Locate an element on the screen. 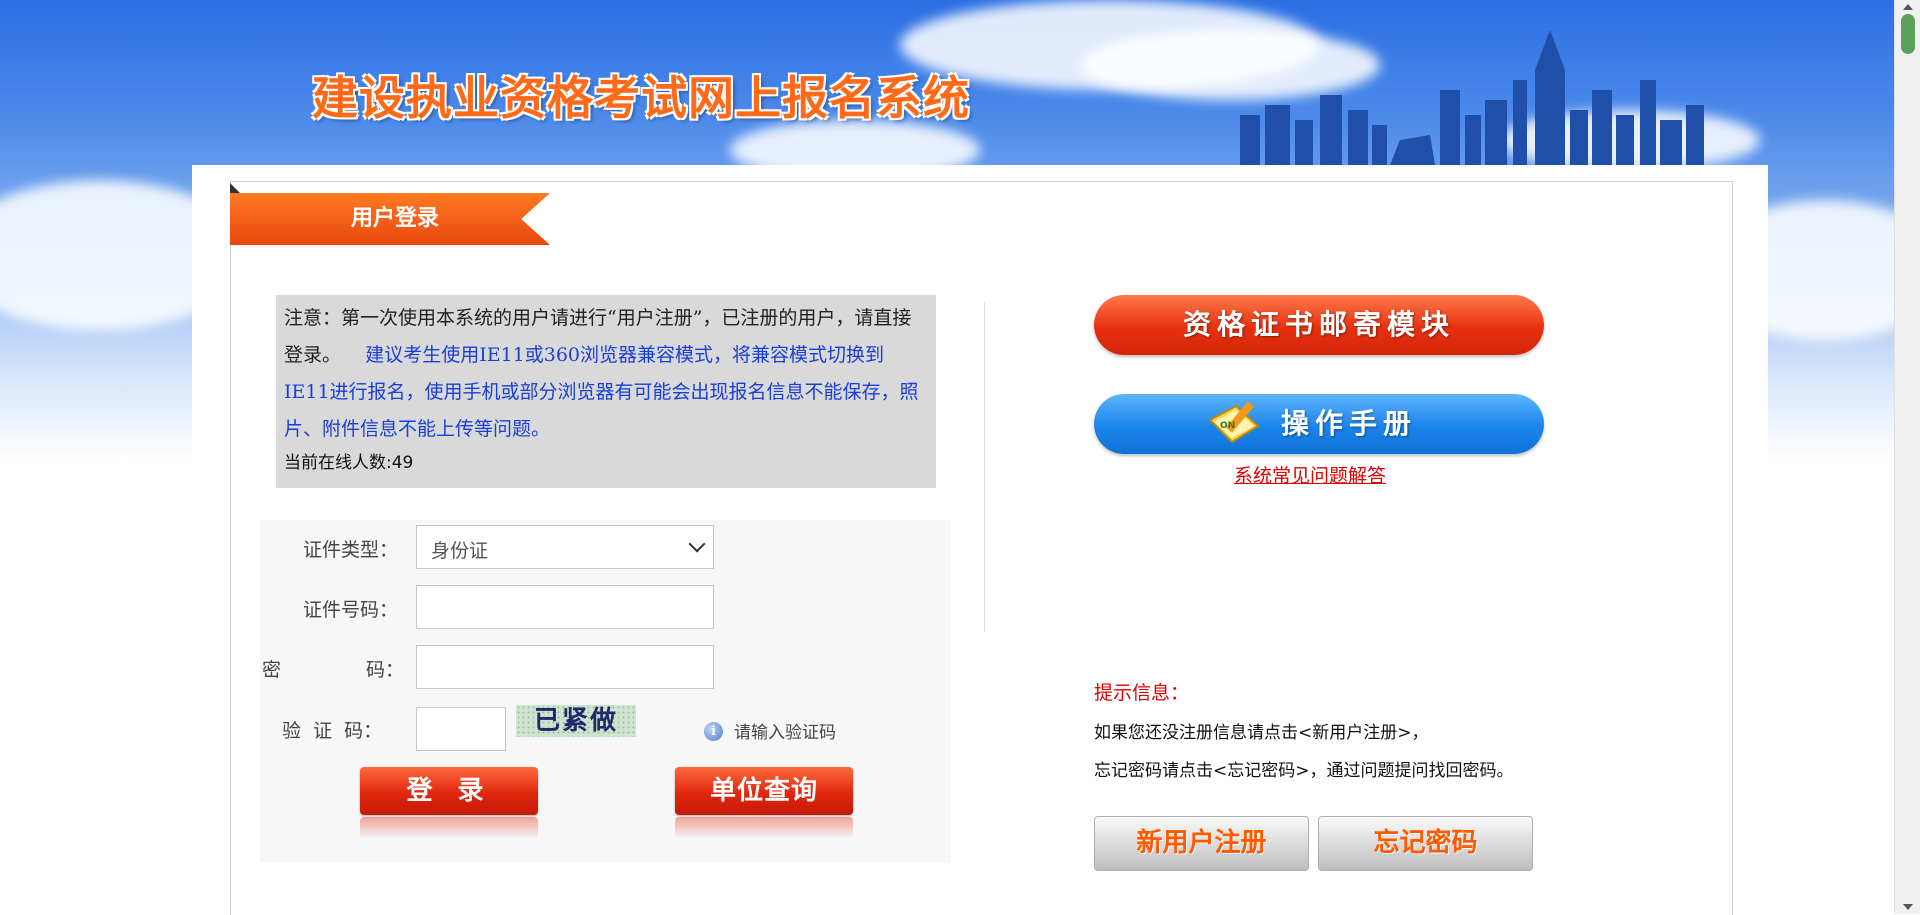 The width and height of the screenshot is (1920, 915). scroll-thumb is located at coordinates (1908, 34).